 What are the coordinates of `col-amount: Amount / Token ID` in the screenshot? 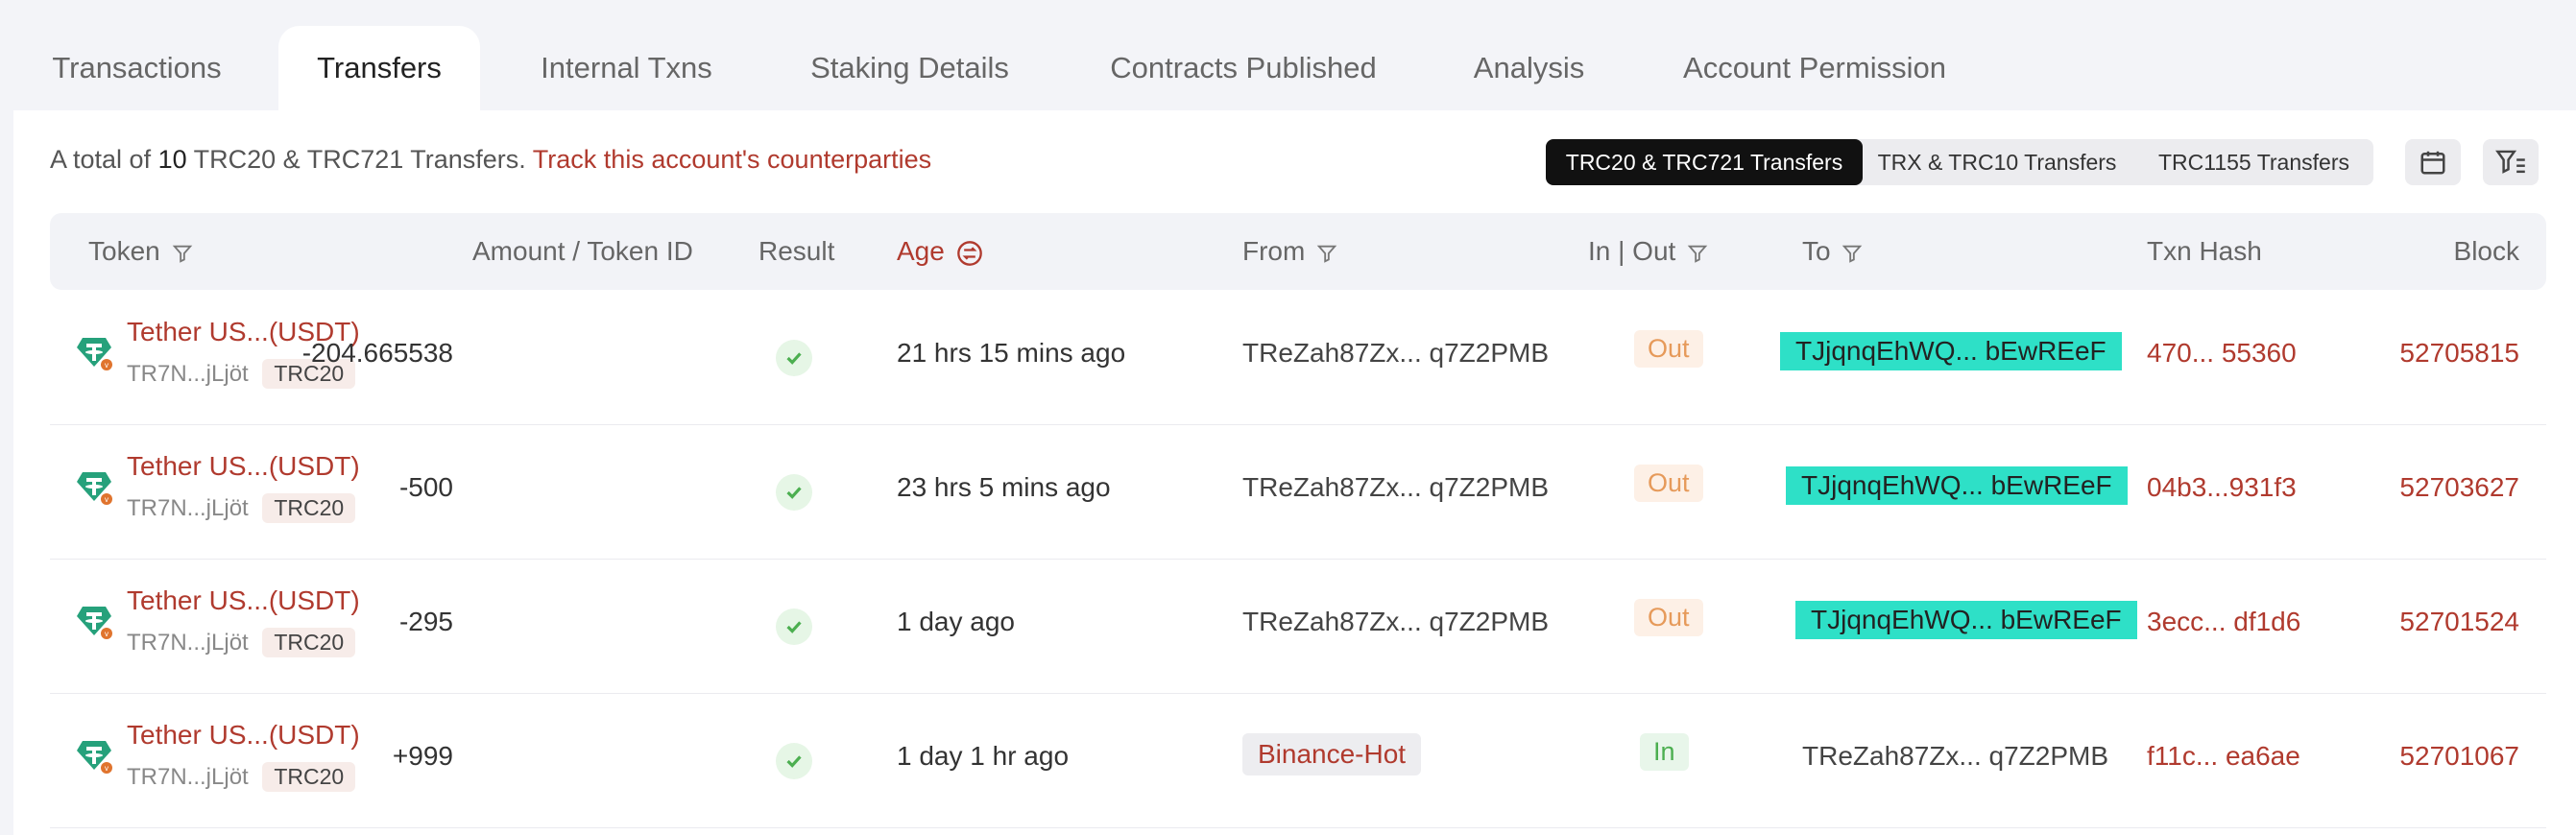 It's located at (582, 251).